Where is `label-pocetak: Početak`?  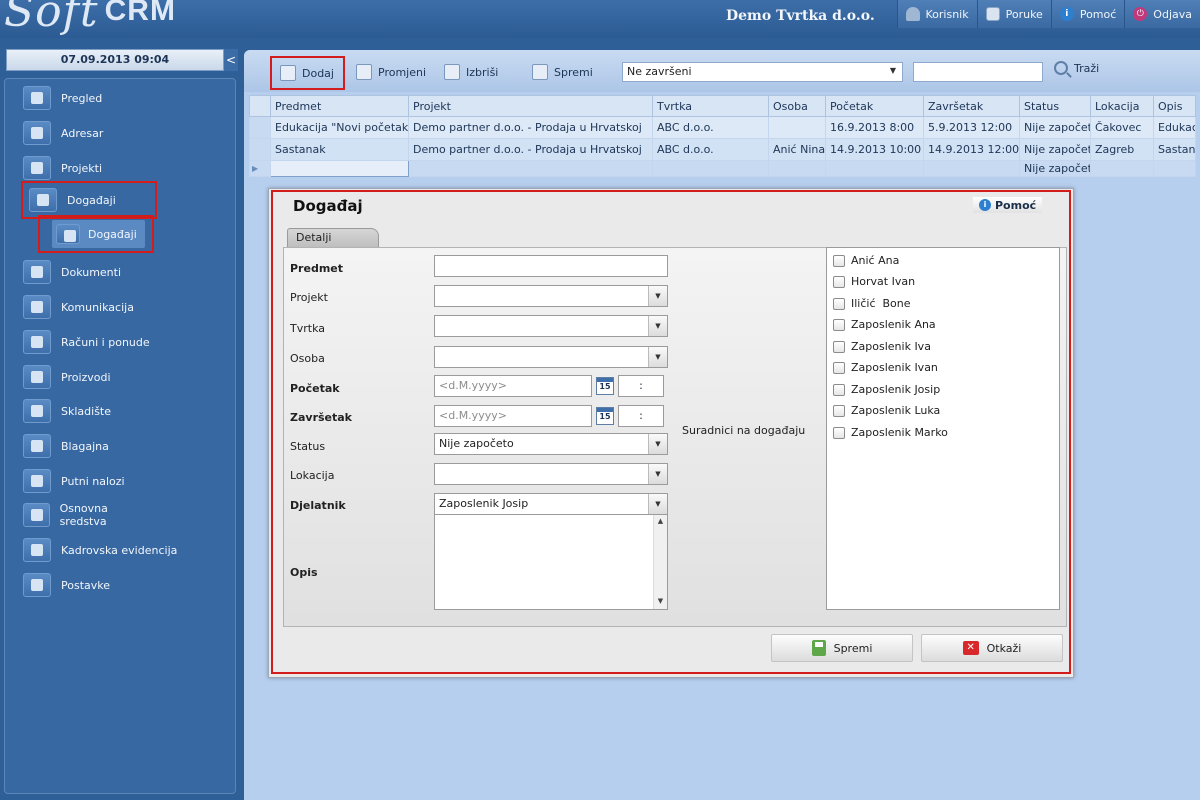
label-pocetak: Početak is located at coordinates (315, 388).